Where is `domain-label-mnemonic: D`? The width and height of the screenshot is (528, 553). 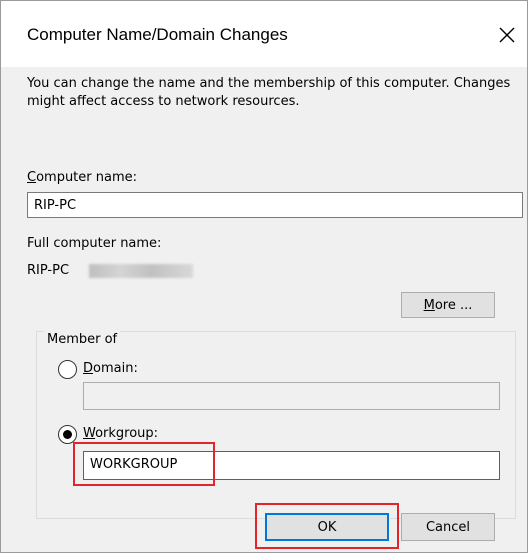
domain-label-mnemonic: D is located at coordinates (88, 368).